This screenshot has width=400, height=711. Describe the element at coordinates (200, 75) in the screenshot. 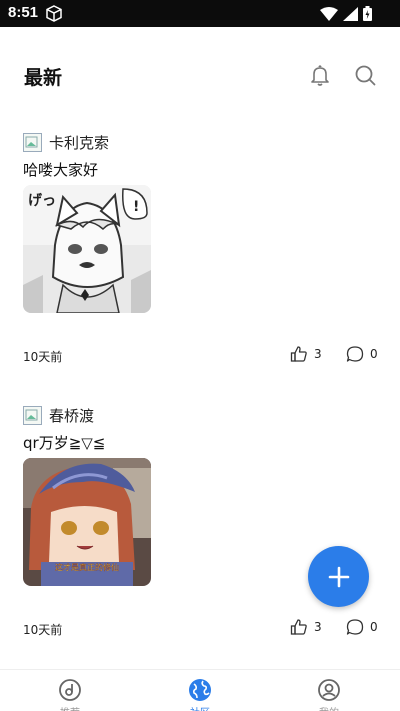

I see `page-header: 最新` at that location.